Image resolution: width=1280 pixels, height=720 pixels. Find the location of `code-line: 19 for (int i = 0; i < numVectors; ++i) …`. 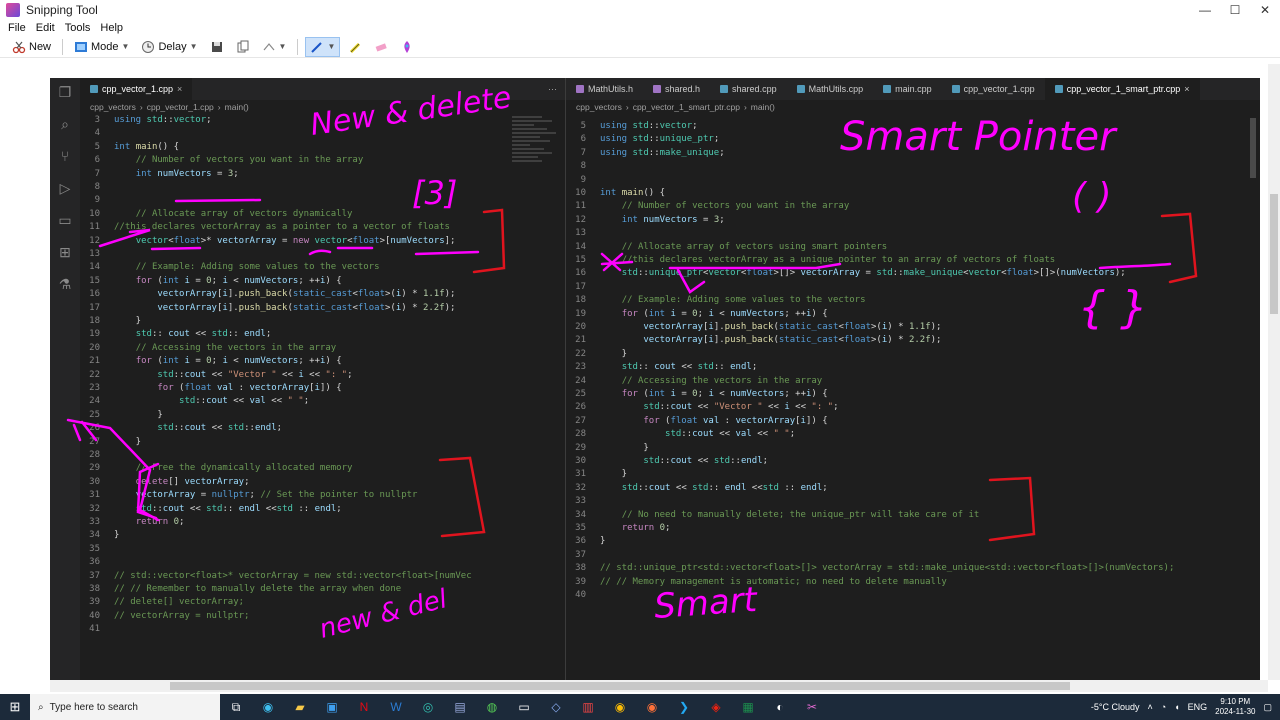

code-line: 19 for (int i = 0; i < numVectors; ++i) … is located at coordinates (697, 314).